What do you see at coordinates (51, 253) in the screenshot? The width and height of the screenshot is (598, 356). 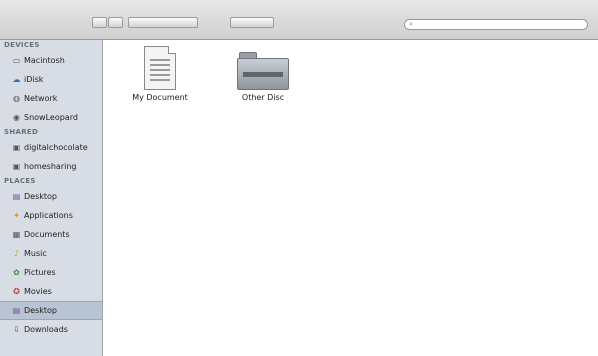 I see `sidebar-item-music: ♪ Music` at bounding box center [51, 253].